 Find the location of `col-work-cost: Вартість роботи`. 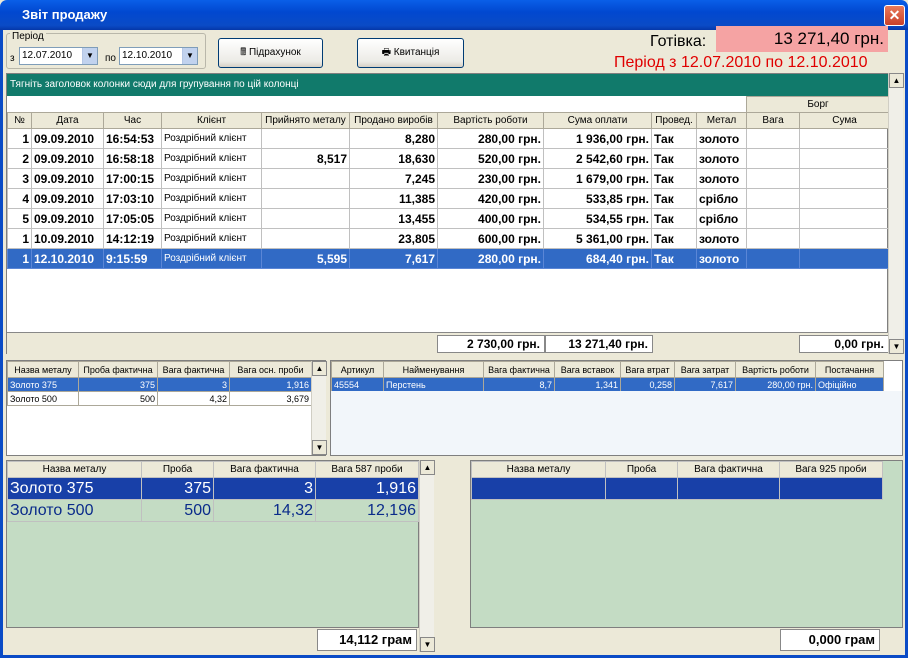

col-work-cost: Вартість роботи is located at coordinates (490, 120).